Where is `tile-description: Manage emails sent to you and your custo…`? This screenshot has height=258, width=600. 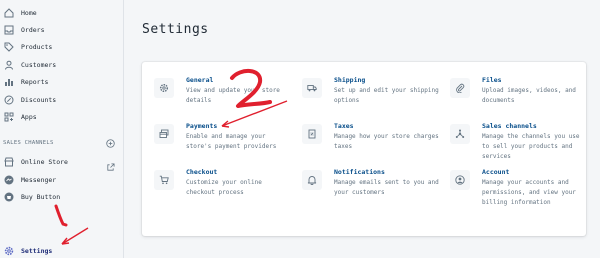 tile-description: Manage emails sent to you and your custo… is located at coordinates (386, 187).